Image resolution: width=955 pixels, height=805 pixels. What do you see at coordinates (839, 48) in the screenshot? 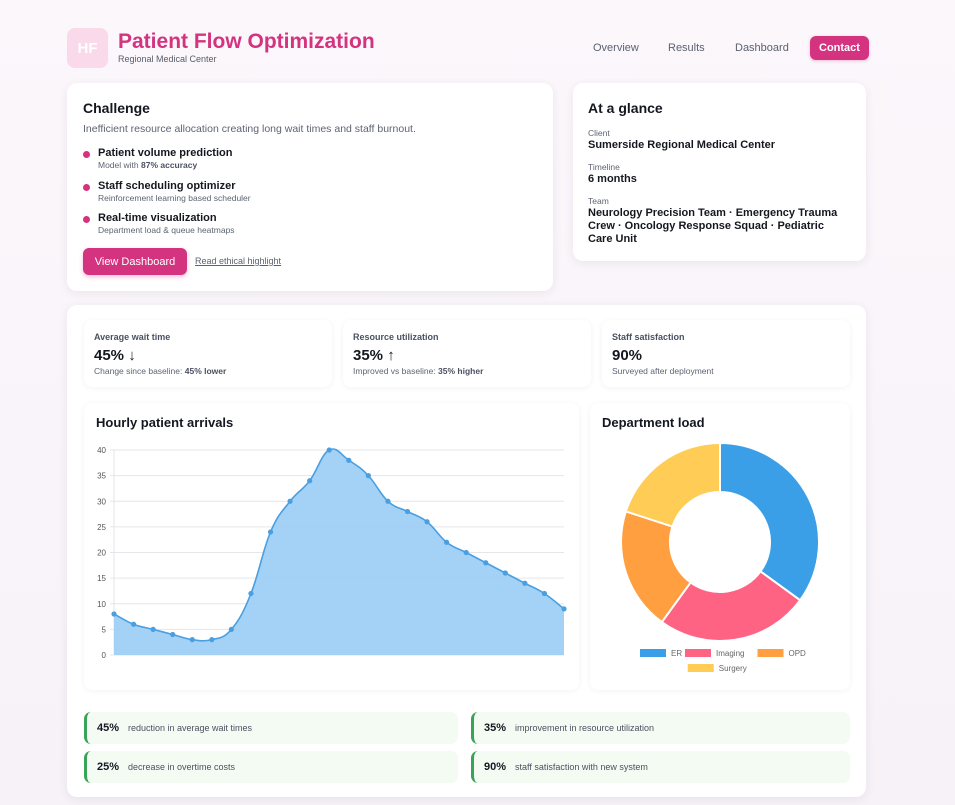
I see `contact-button: Contact` at bounding box center [839, 48].